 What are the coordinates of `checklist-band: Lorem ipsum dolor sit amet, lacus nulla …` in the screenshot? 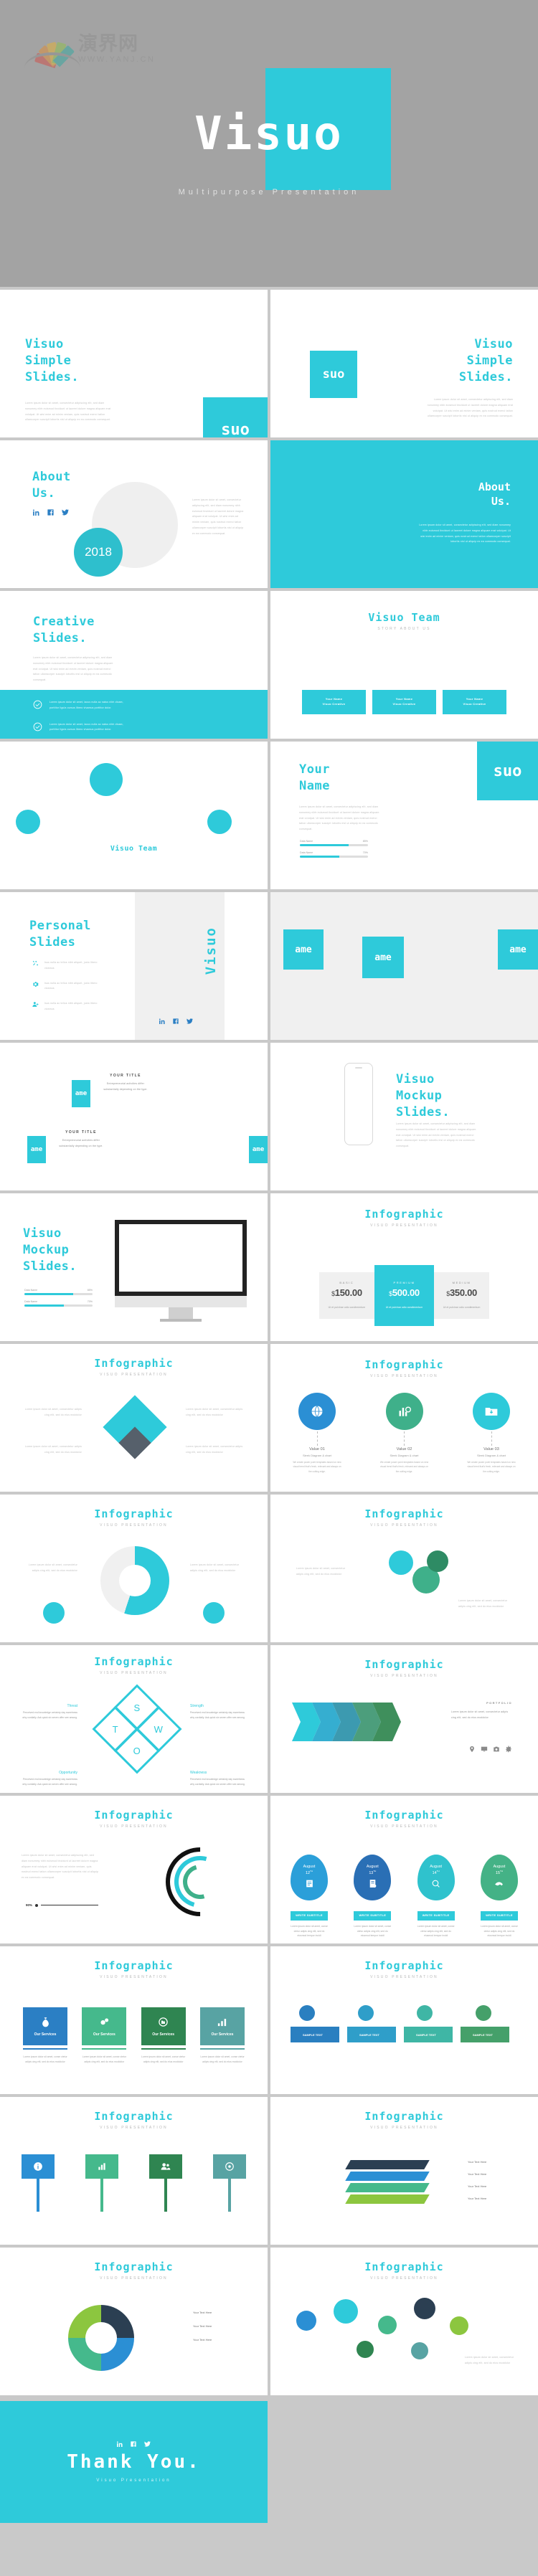 It's located at (134, 714).